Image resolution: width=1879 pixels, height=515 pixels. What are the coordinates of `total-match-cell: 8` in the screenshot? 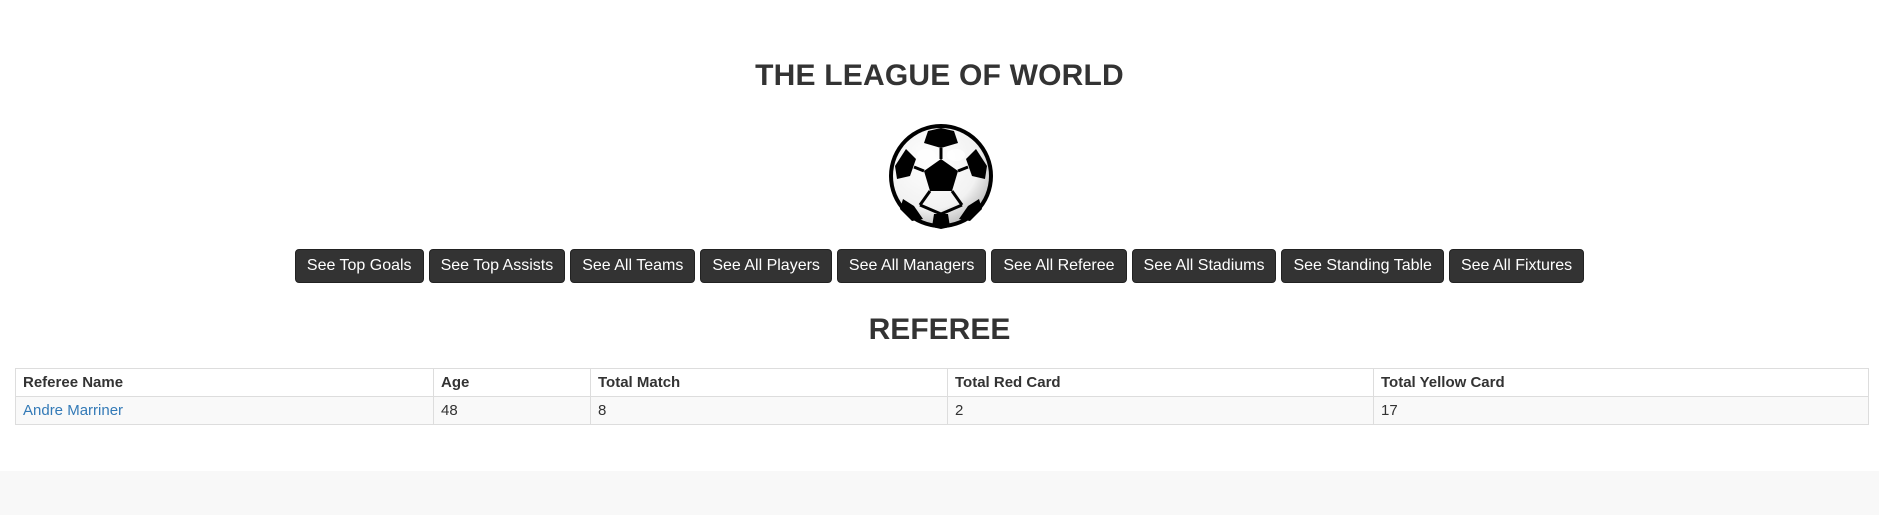 It's located at (769, 410).